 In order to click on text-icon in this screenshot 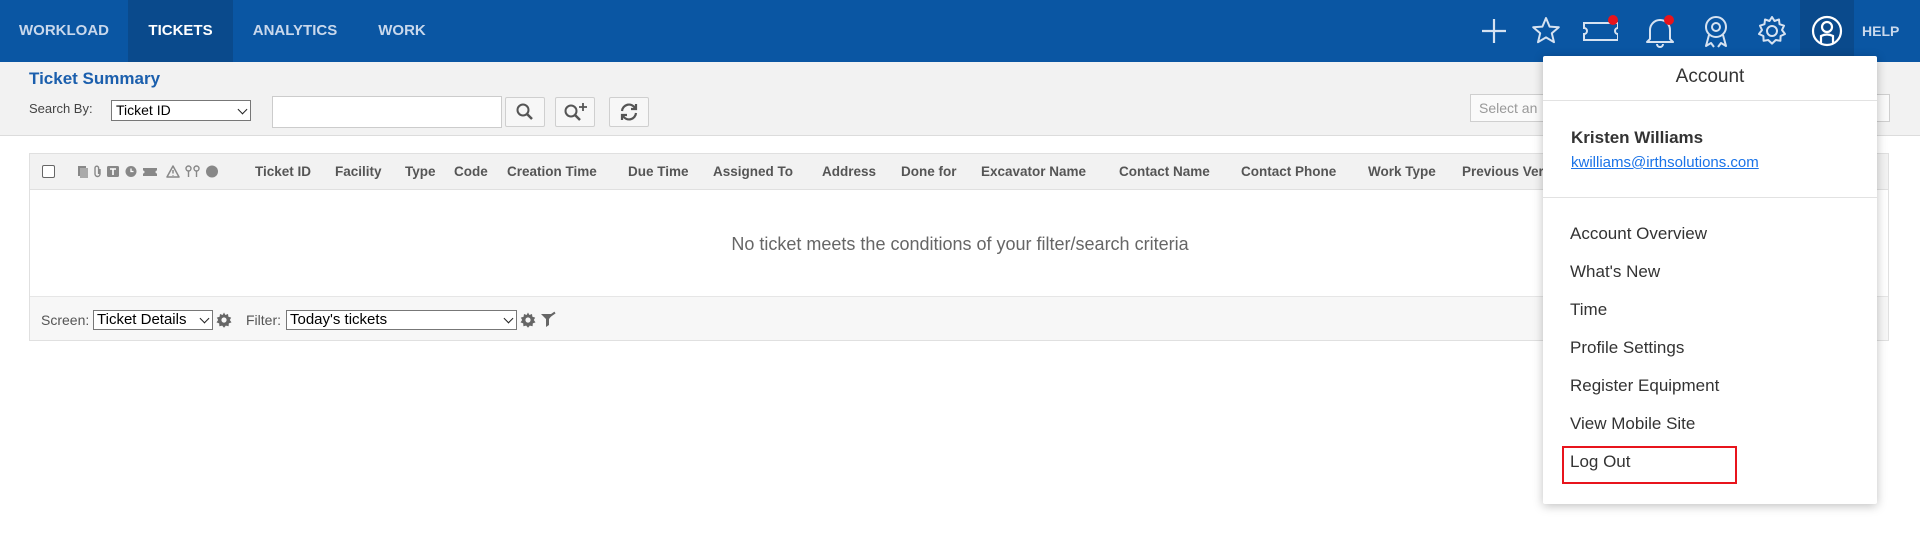, I will do `click(113, 171)`.